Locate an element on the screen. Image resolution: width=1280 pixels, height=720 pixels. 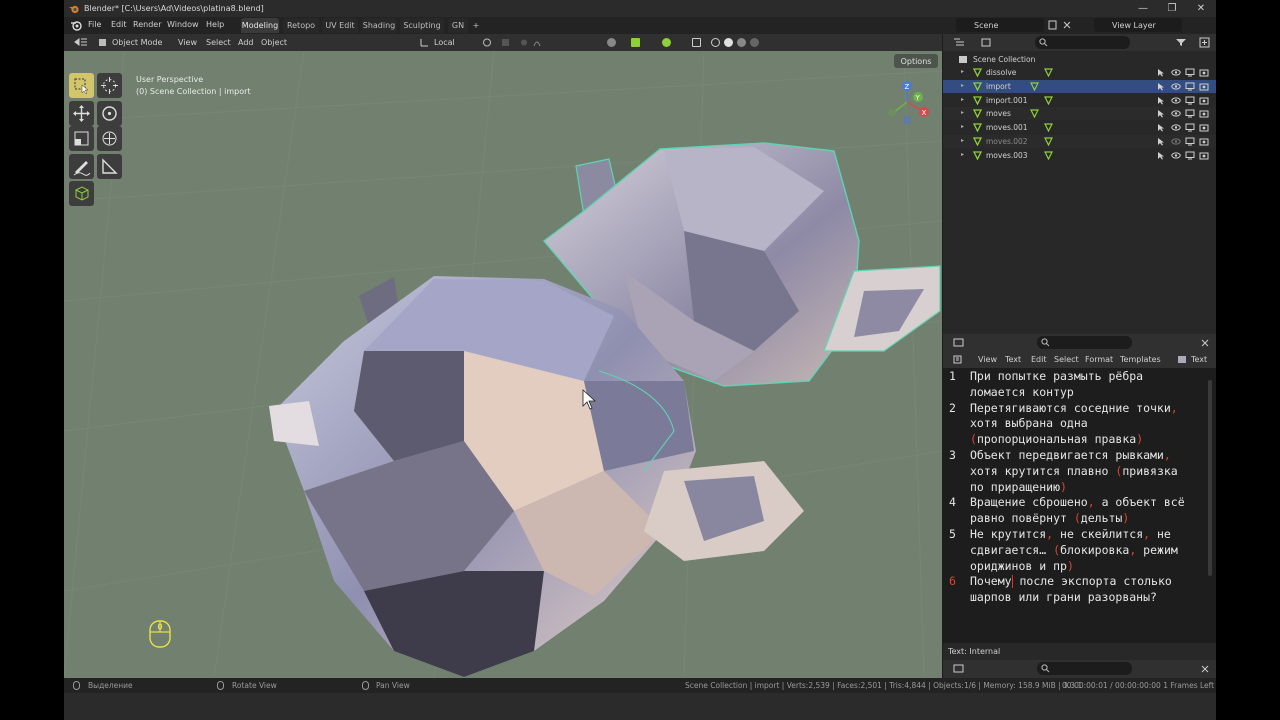
text-menu-format: Format is located at coordinates (1099, 359).